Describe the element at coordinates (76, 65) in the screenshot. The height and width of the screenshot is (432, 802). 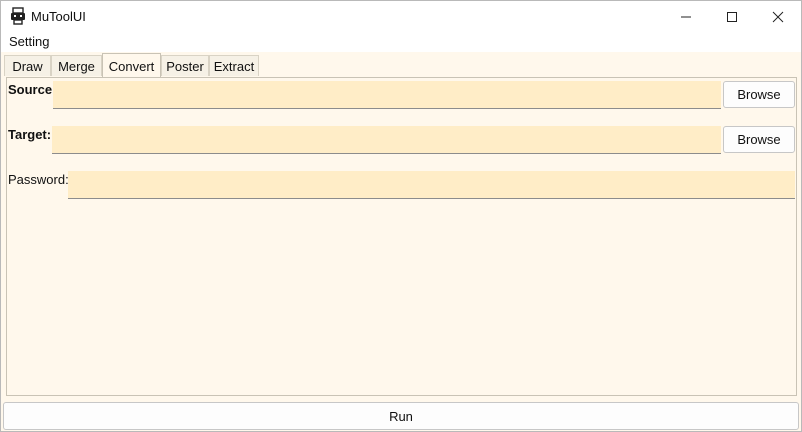
I see `tab-merge: Merge` at that location.